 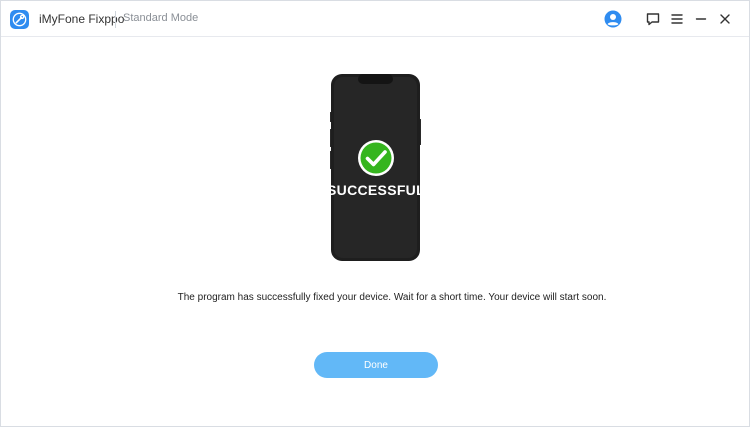 I want to click on title-divider, so click(x=115, y=19).